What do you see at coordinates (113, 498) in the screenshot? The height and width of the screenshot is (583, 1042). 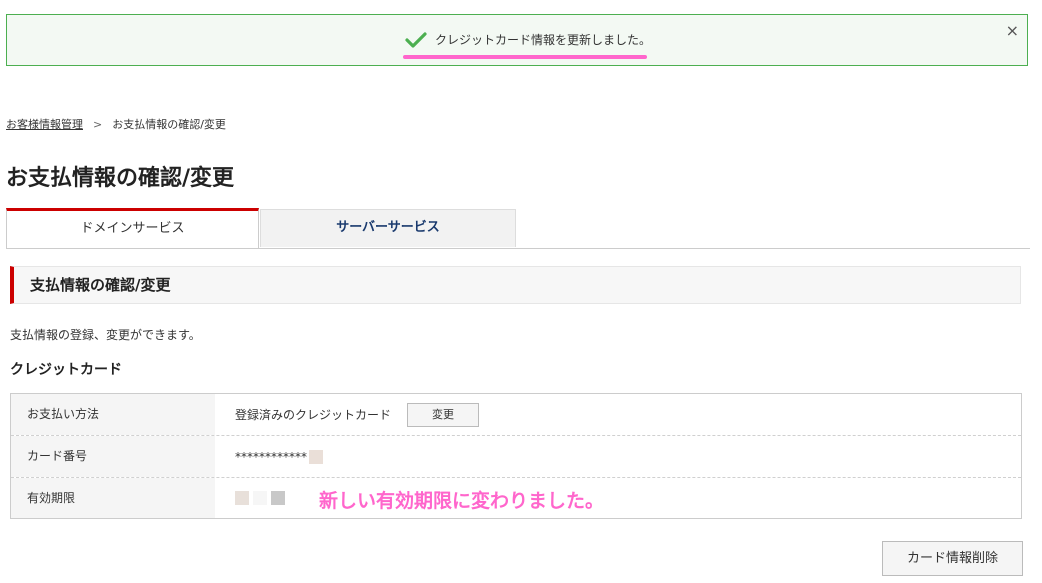 I see `expiry-label: 有効期限` at bounding box center [113, 498].